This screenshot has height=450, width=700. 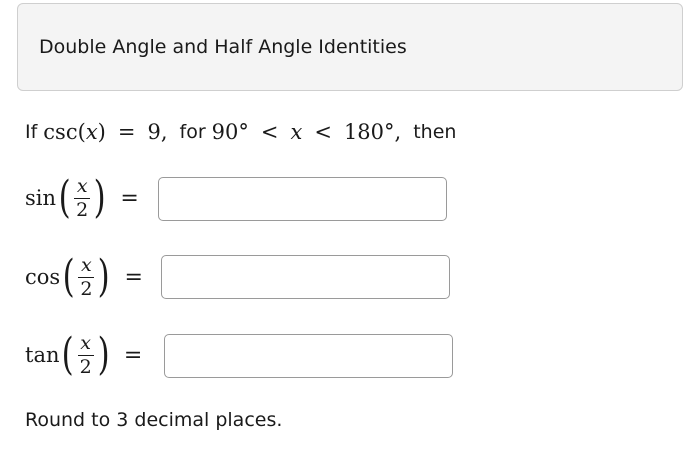 I want to click on upper-bound: 180°,, so click(x=372, y=132).